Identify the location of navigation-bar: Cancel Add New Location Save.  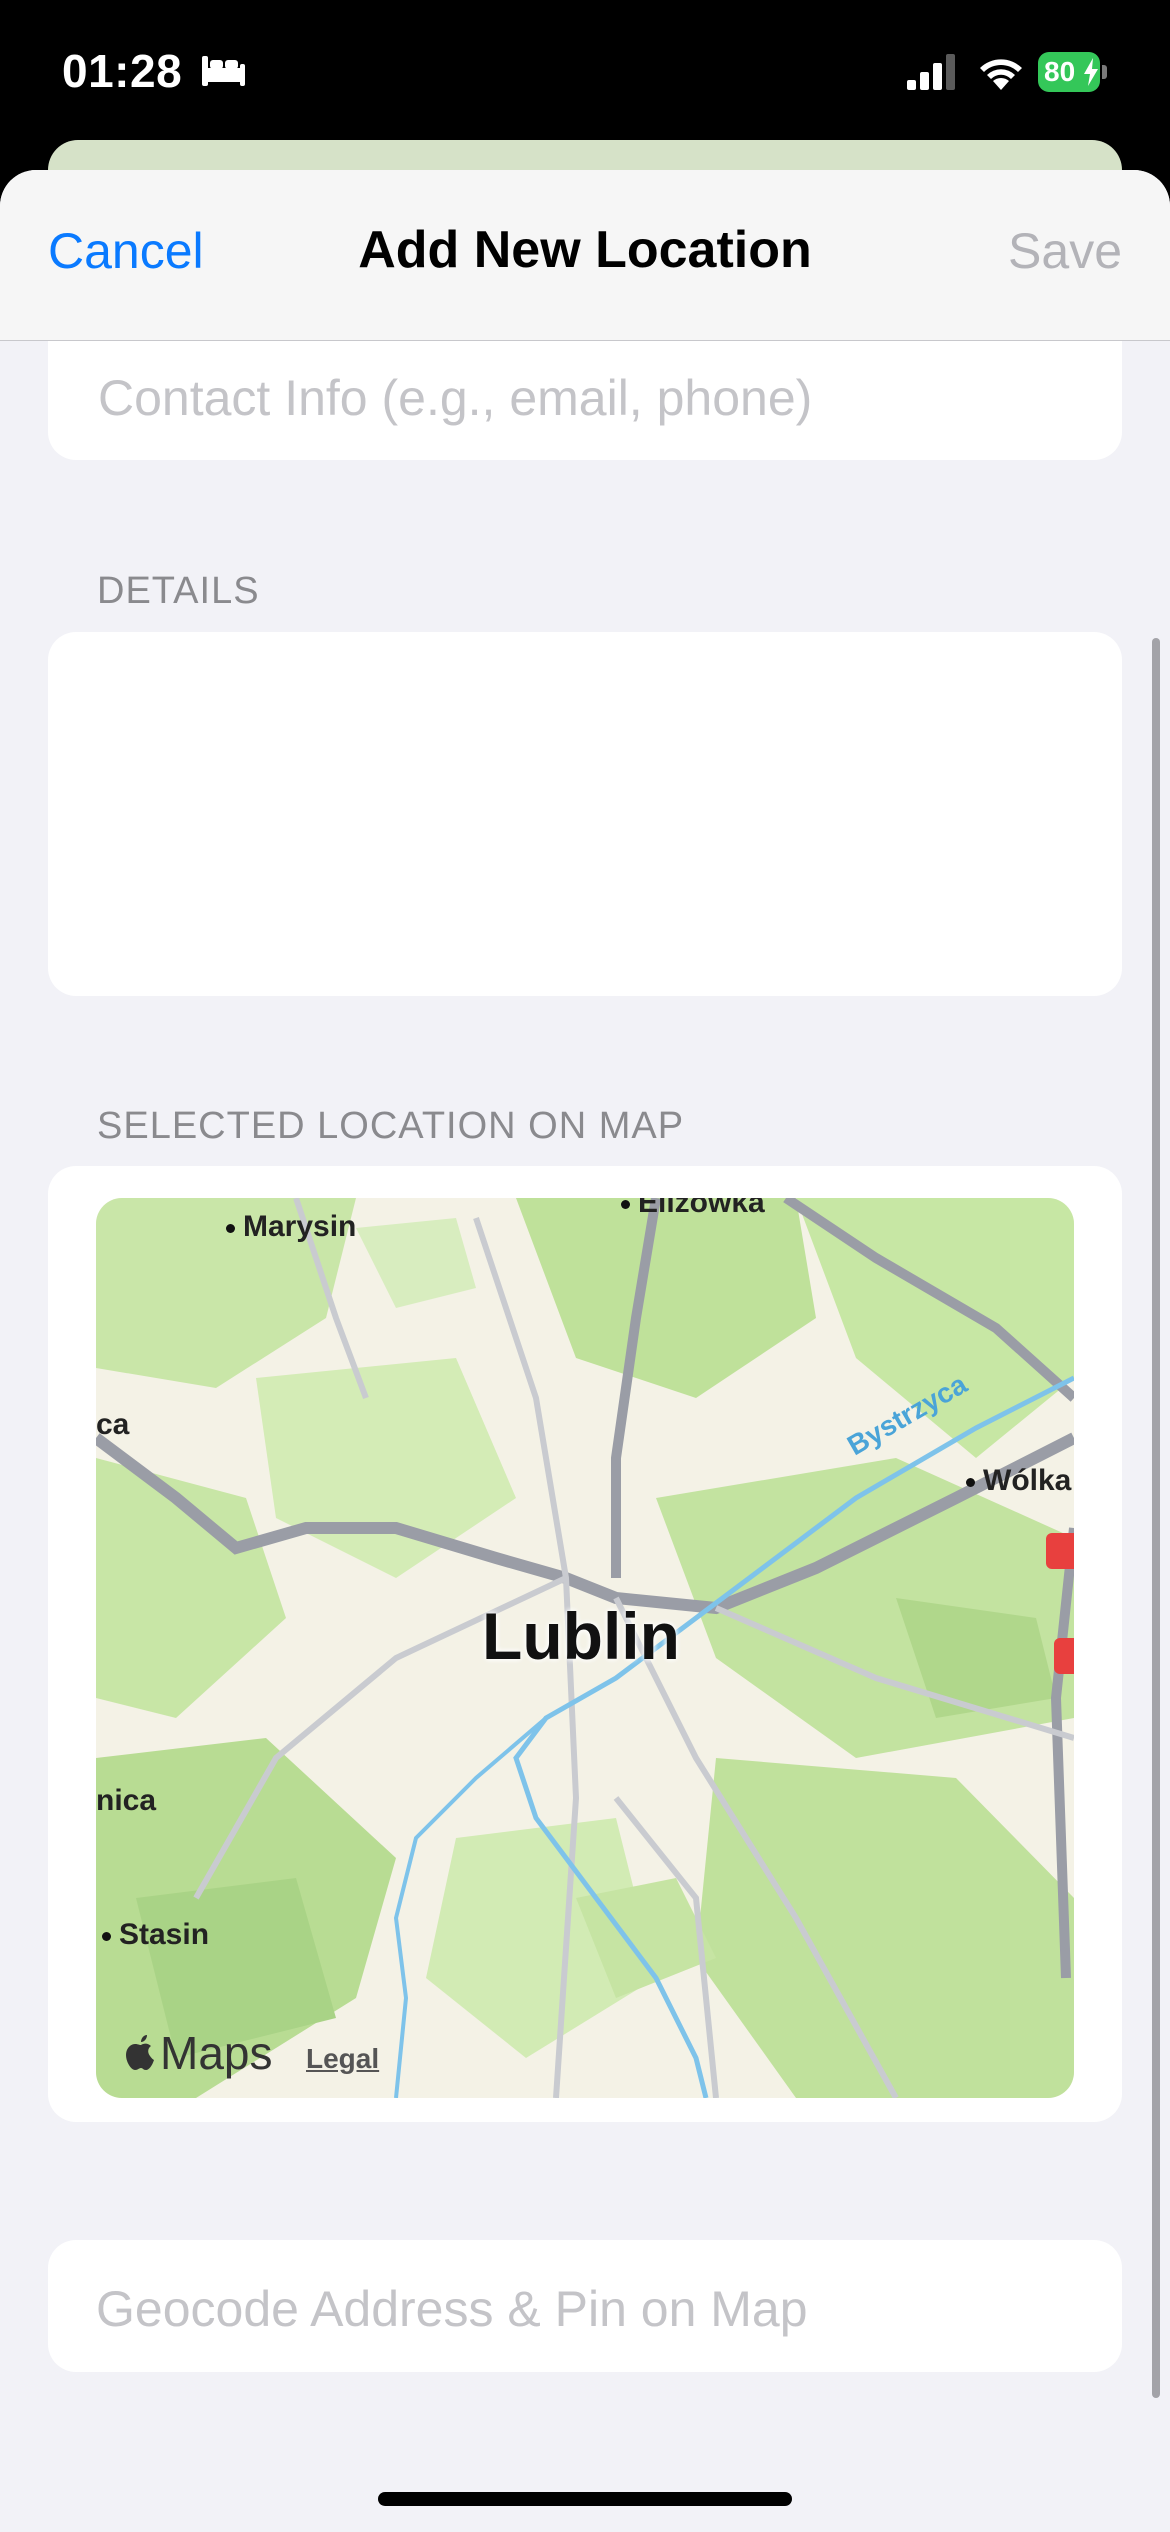
(585, 255).